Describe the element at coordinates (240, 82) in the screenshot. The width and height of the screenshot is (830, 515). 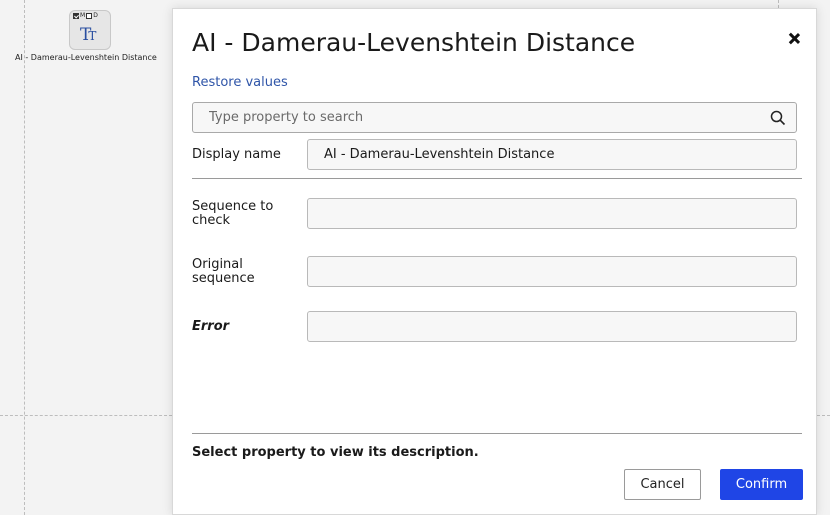
I see `restore-values-link: Restore values` at that location.